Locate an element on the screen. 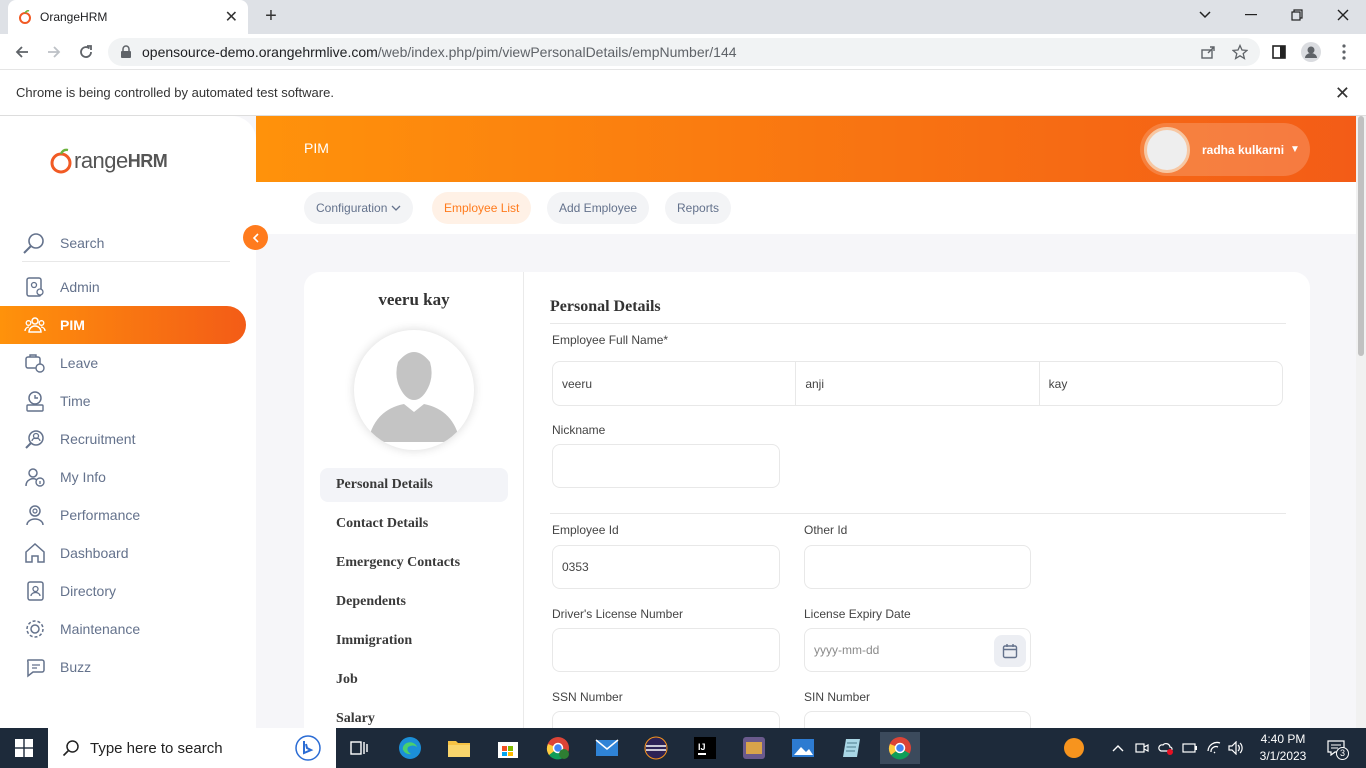 The image size is (1366, 768). notepad-icon is located at coordinates (852, 748).